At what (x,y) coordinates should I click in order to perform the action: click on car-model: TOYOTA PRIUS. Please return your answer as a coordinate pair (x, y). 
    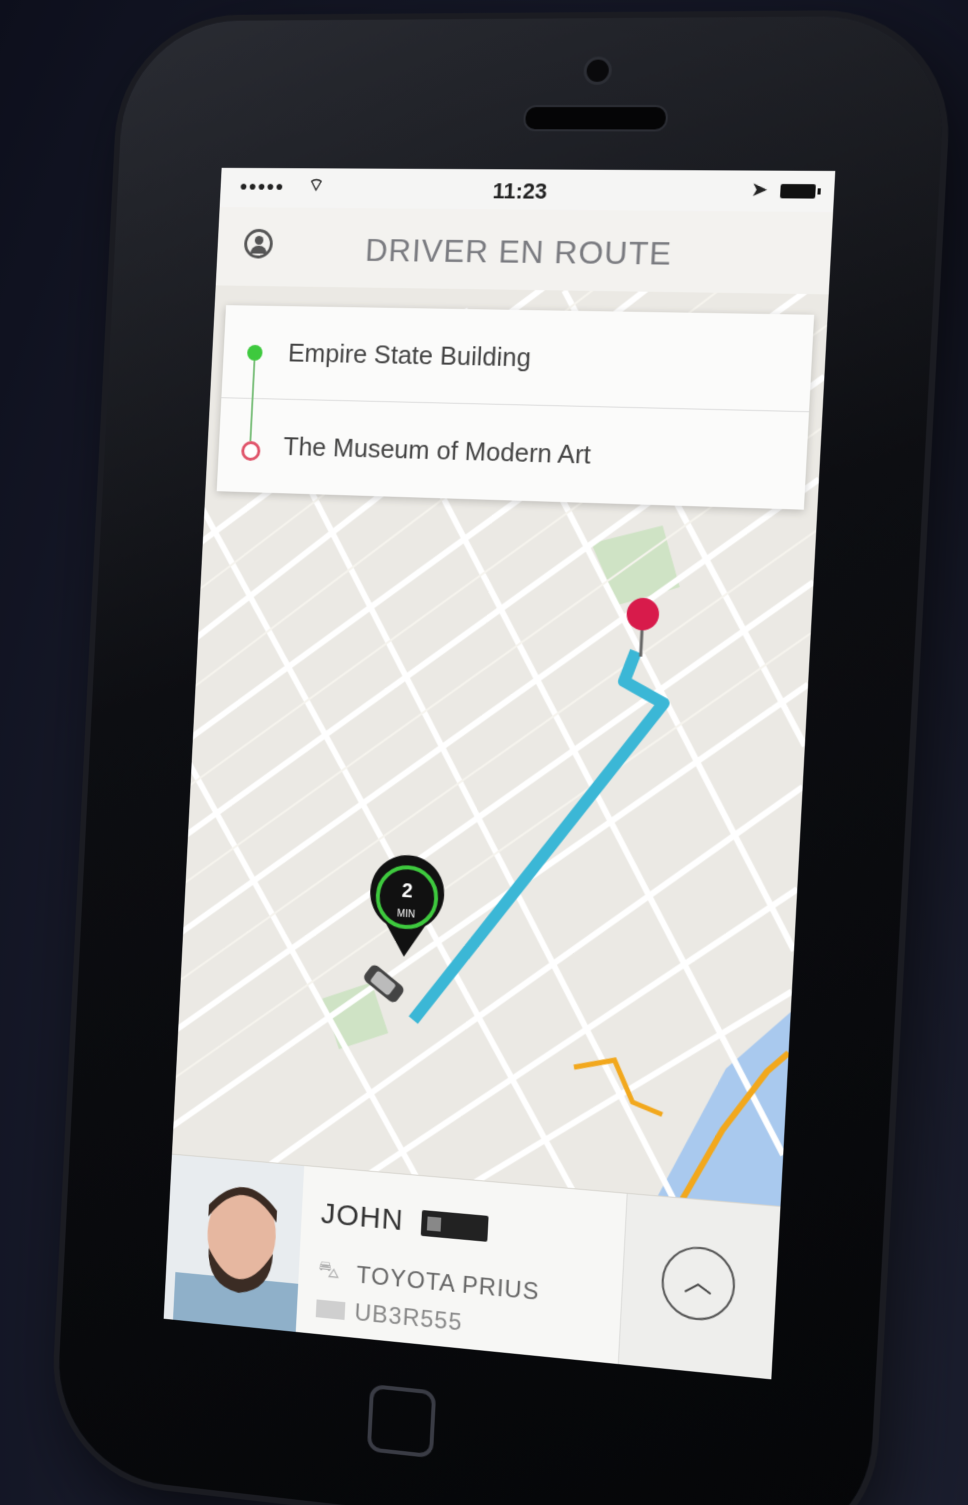
    Looking at the image, I should click on (448, 1283).